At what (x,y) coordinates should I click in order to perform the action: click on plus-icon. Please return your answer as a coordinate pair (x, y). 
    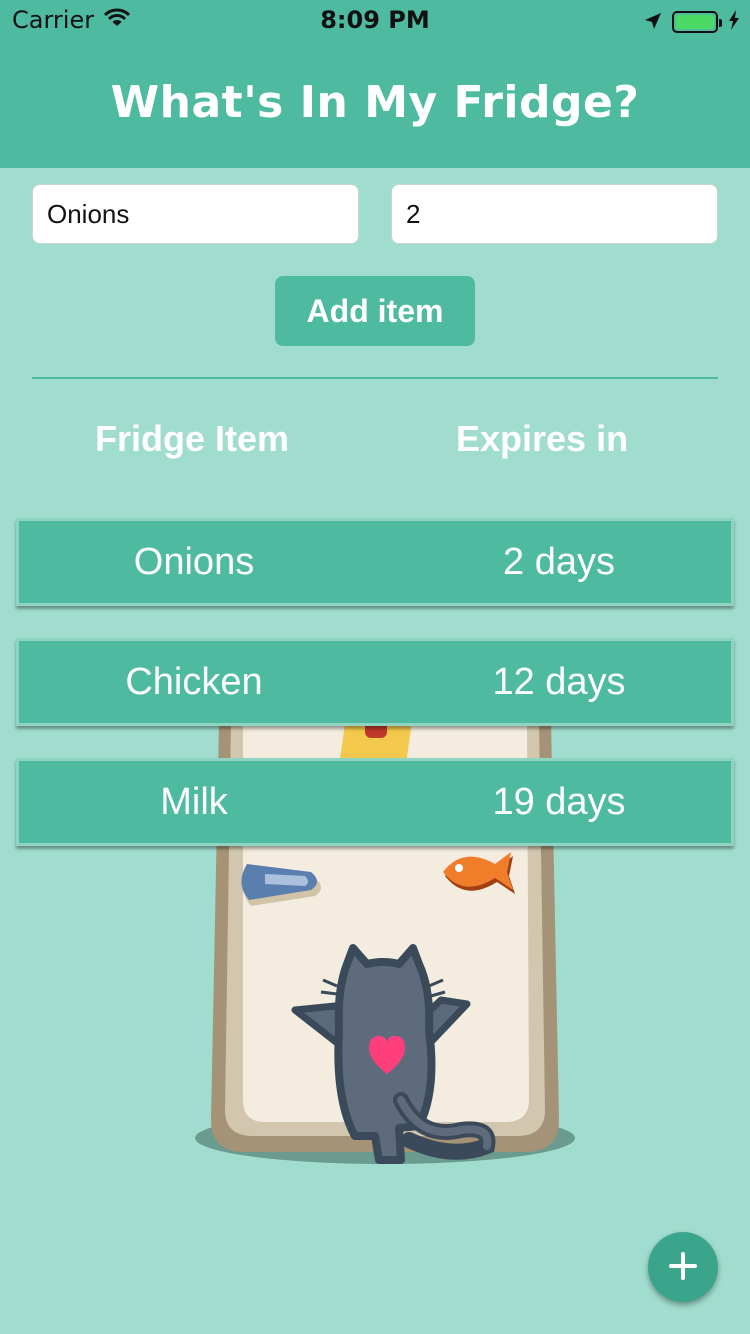
    Looking at the image, I should click on (683, 1267).